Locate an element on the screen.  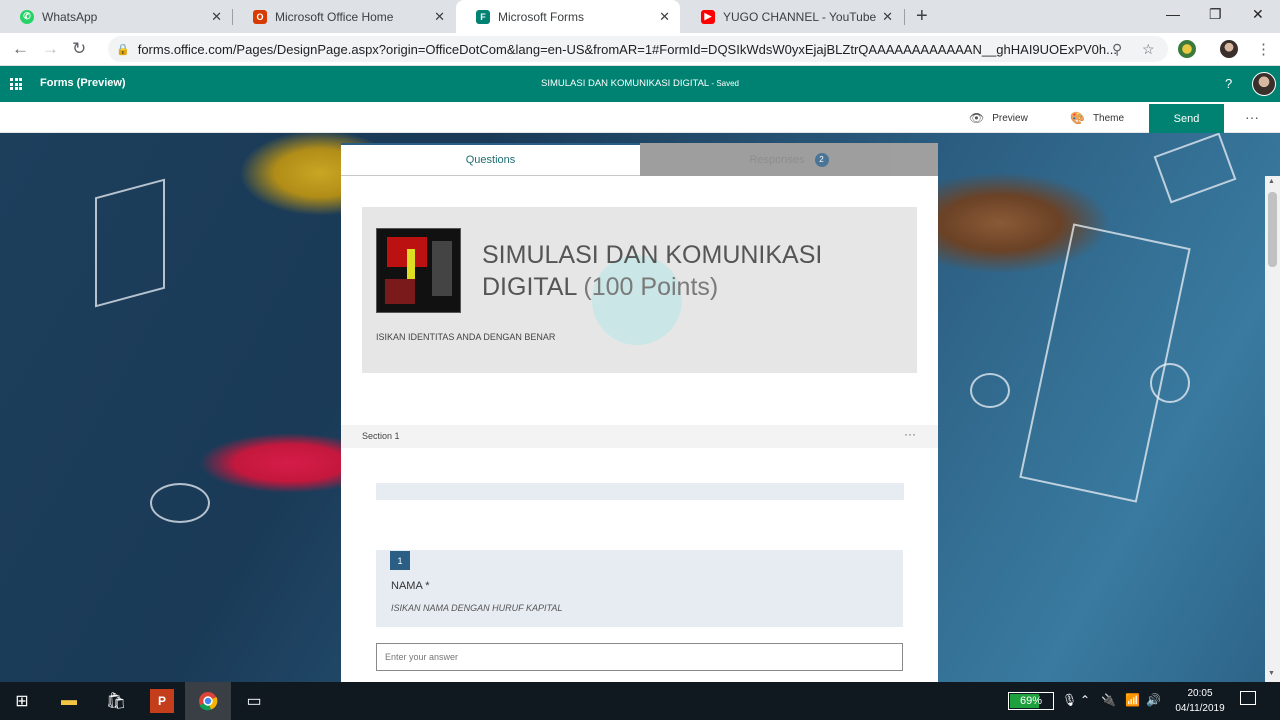
tab-title: YUGO CHANNEL - YouTube is located at coordinates (800, 16).